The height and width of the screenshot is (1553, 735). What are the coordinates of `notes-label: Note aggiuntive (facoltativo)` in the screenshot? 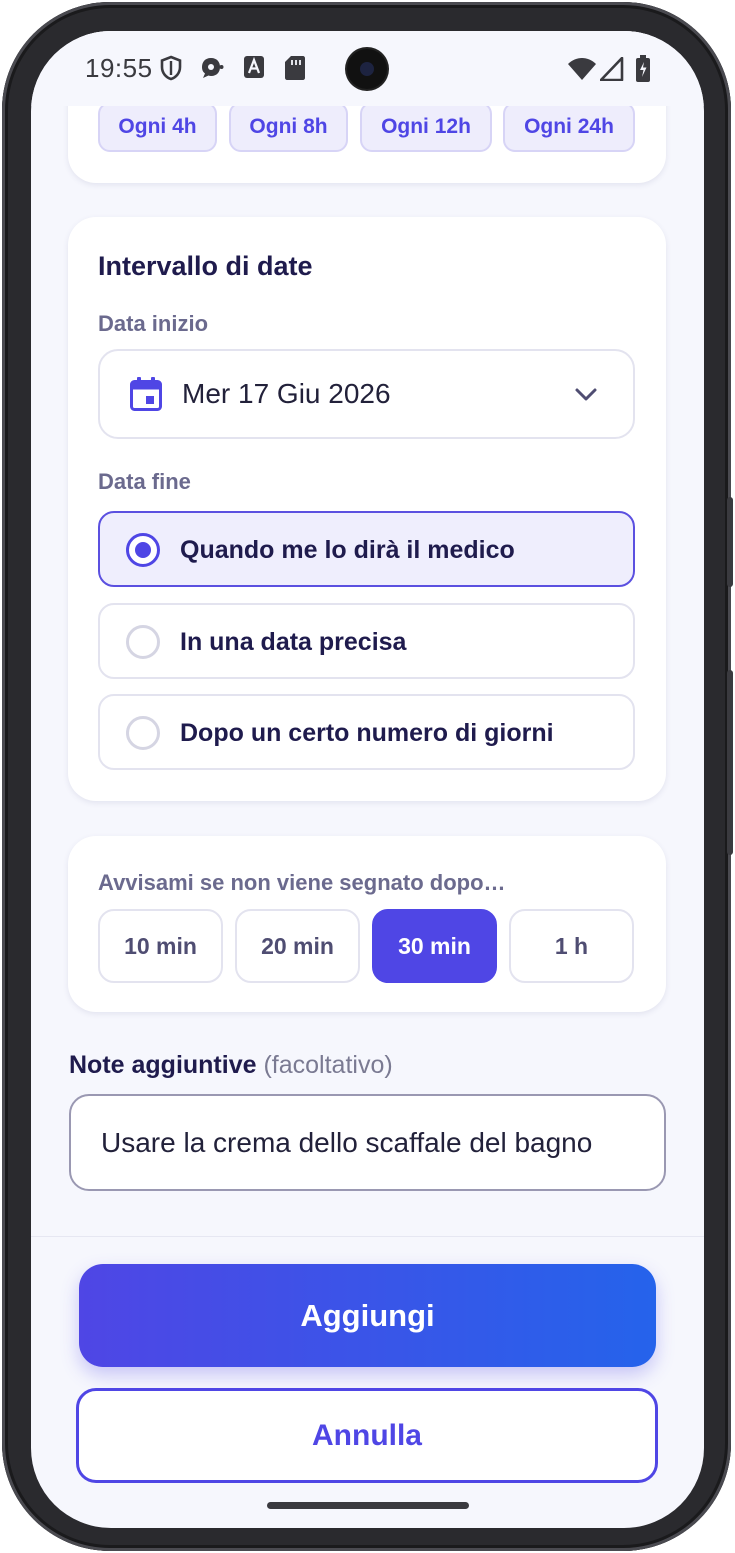 It's located at (231, 1065).